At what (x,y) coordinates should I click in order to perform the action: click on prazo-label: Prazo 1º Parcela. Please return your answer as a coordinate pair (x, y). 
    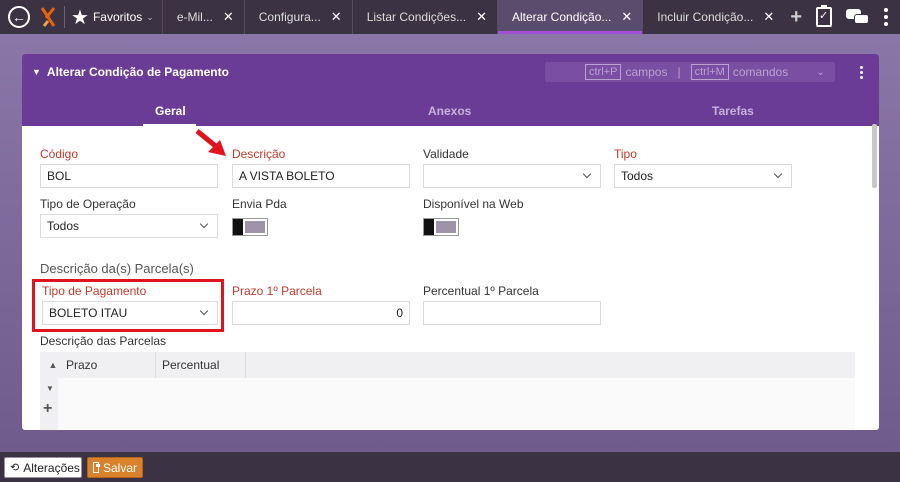
    Looking at the image, I should click on (277, 291).